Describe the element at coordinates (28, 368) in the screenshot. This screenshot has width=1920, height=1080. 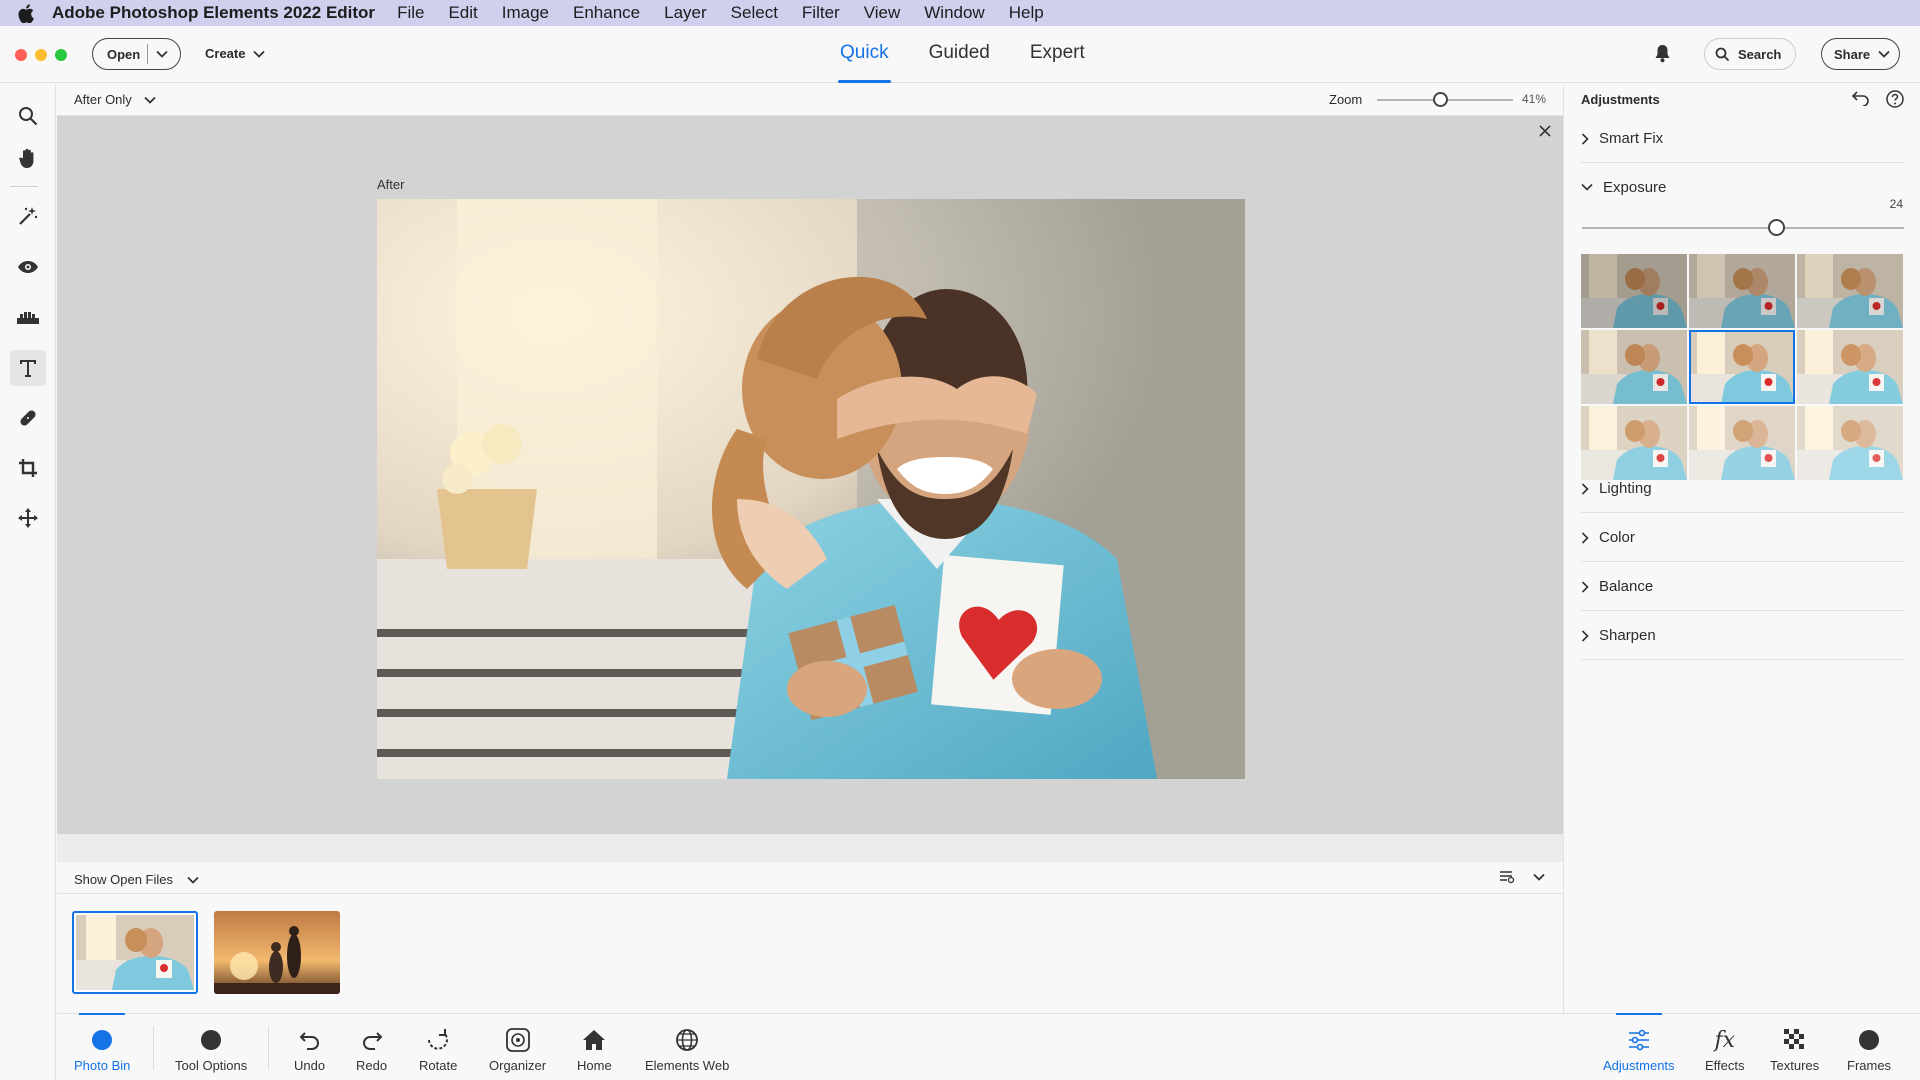
I see `type-tool` at that location.